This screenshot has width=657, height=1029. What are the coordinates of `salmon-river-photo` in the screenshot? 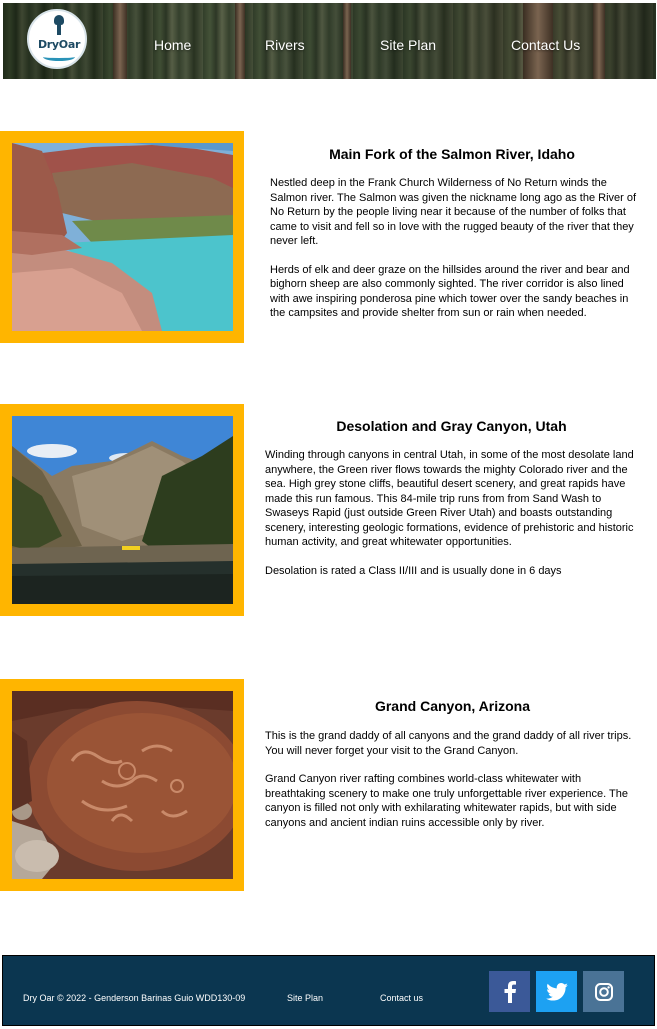 It's located at (122, 237).